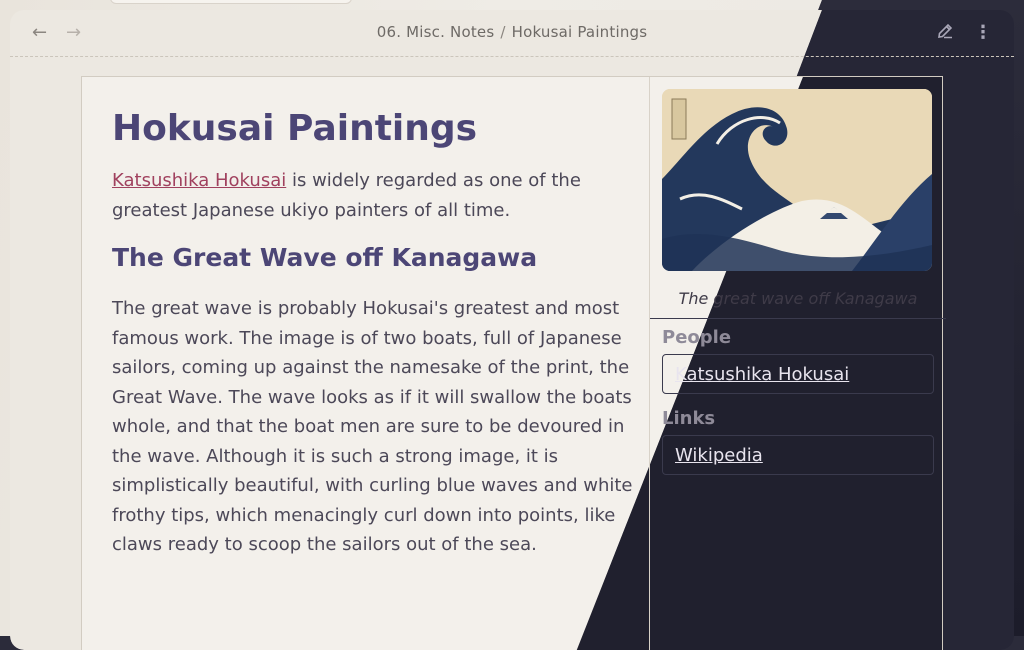 The height and width of the screenshot is (650, 1024). Describe the element at coordinates (983, 32) in the screenshot. I see `more-vertical-icon: ⋮` at that location.